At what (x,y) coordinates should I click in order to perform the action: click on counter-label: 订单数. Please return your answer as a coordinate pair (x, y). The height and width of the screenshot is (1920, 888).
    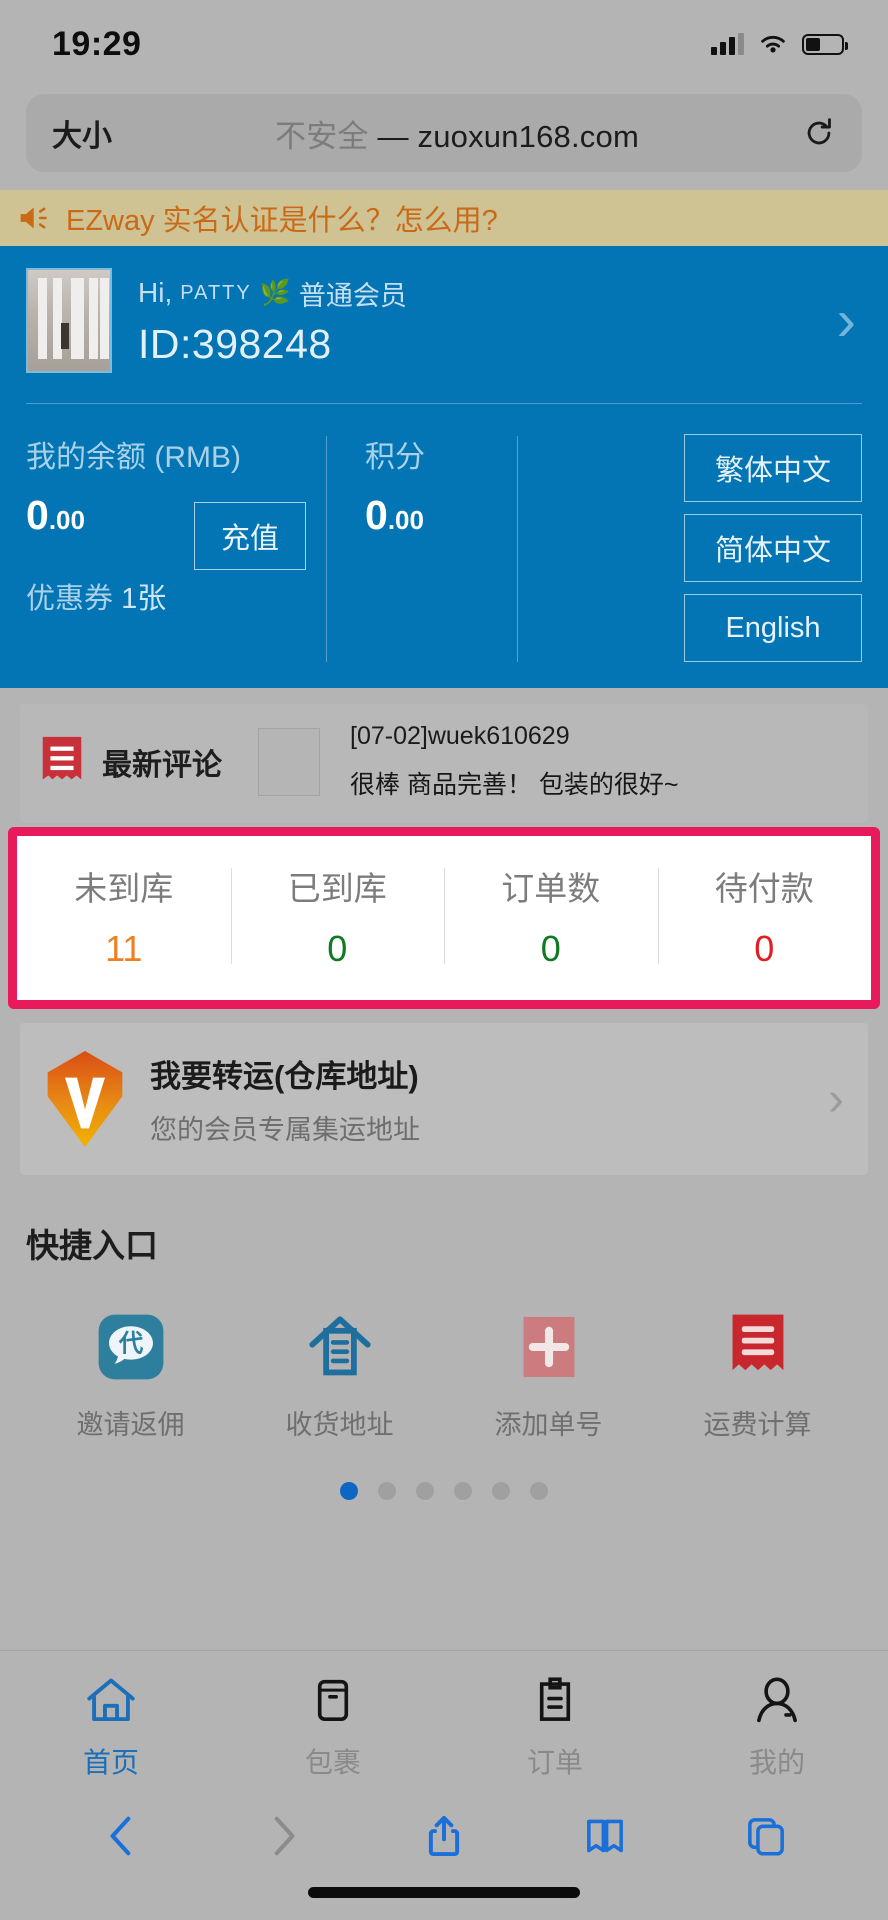
    Looking at the image, I should click on (551, 888).